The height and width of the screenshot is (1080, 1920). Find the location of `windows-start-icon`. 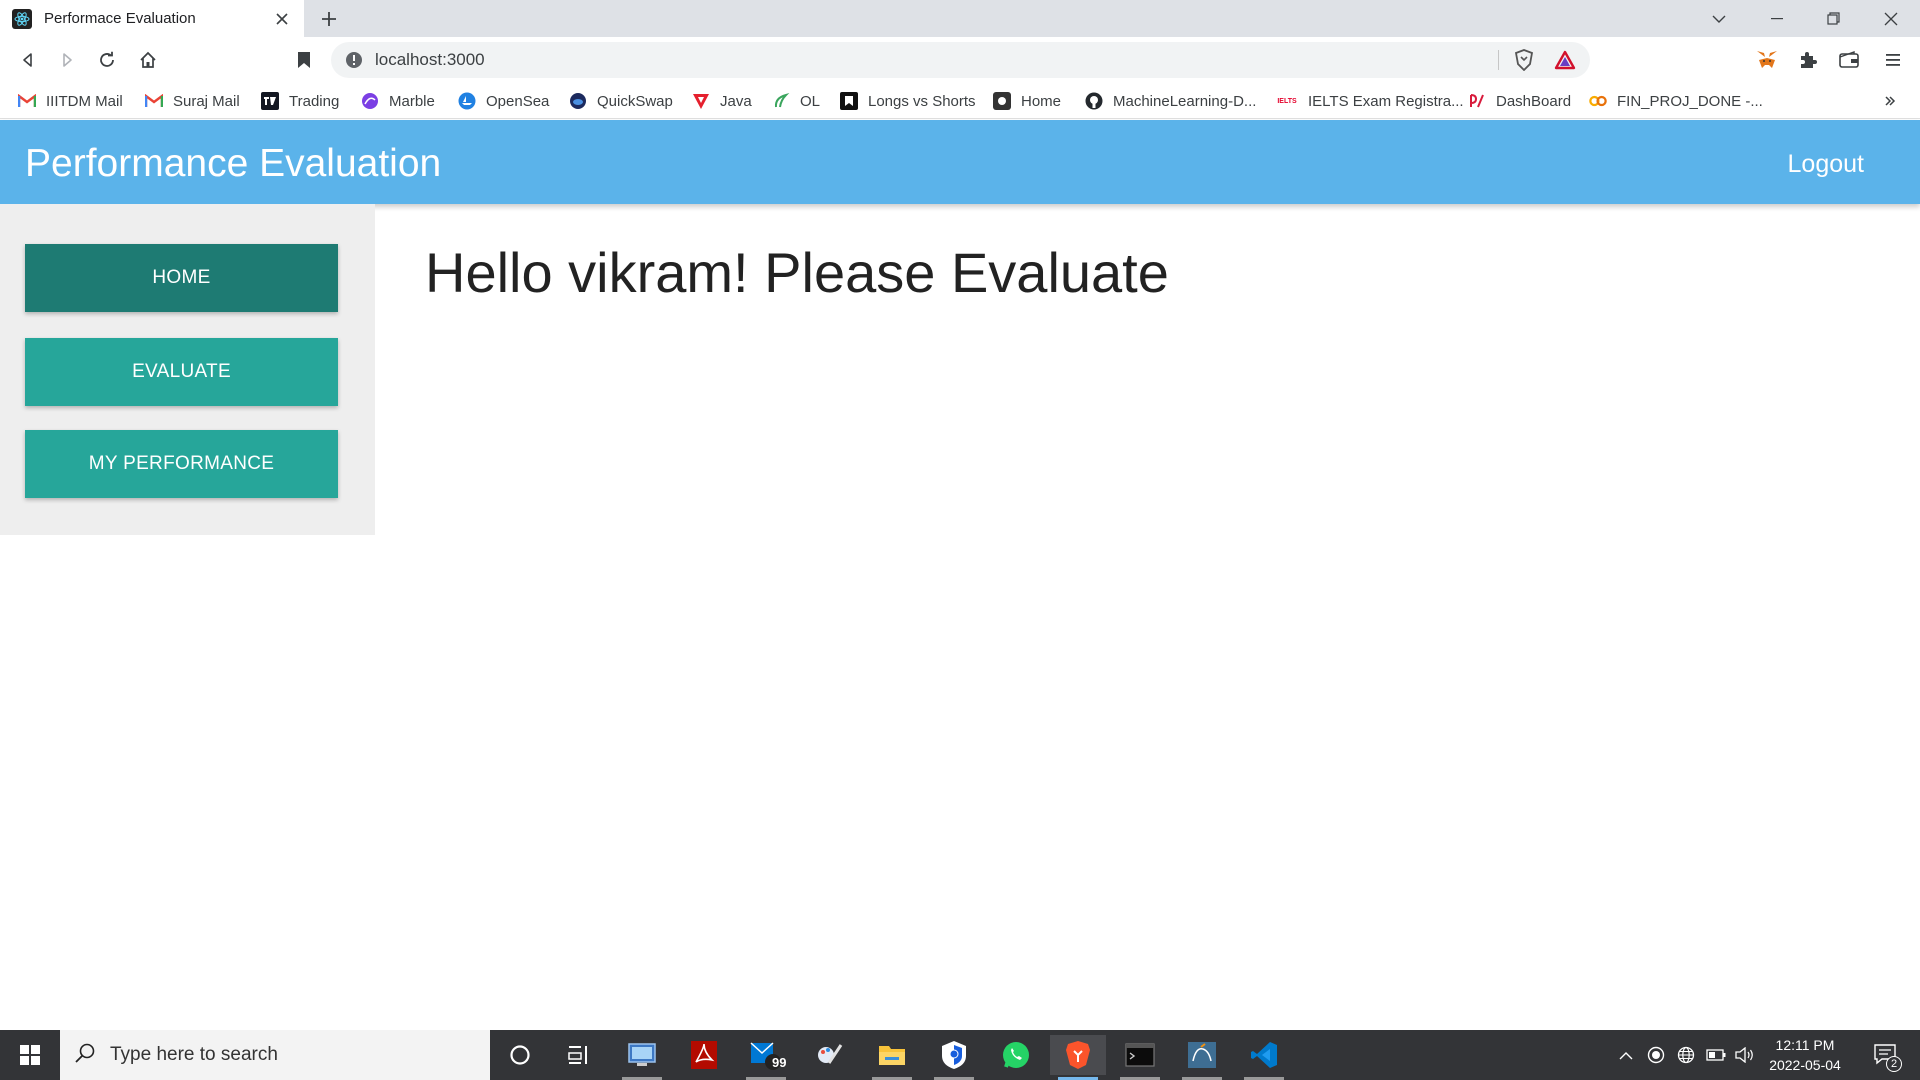

windows-start-icon is located at coordinates (30, 1055).